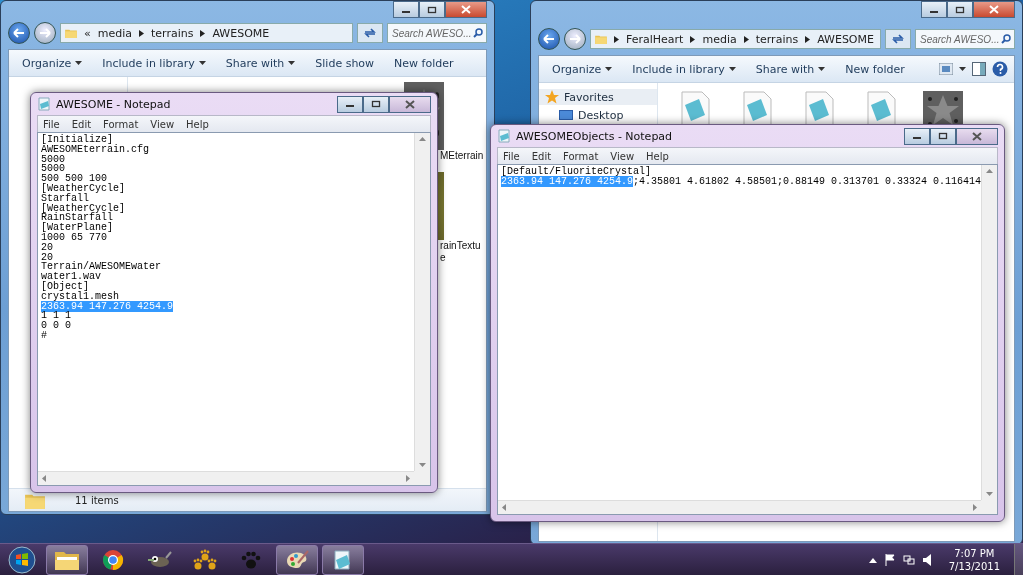 The width and height of the screenshot is (1023, 575). Describe the element at coordinates (113, 560) in the screenshot. I see `browser-icon` at that location.